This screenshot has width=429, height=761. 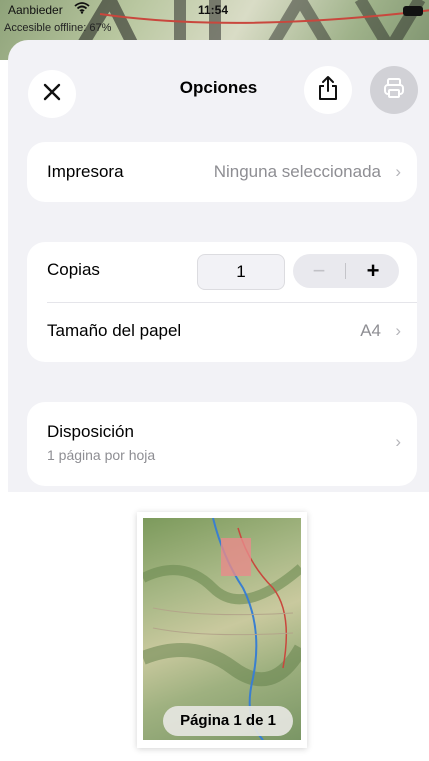 I want to click on copies-field: 1, so click(x=241, y=272).